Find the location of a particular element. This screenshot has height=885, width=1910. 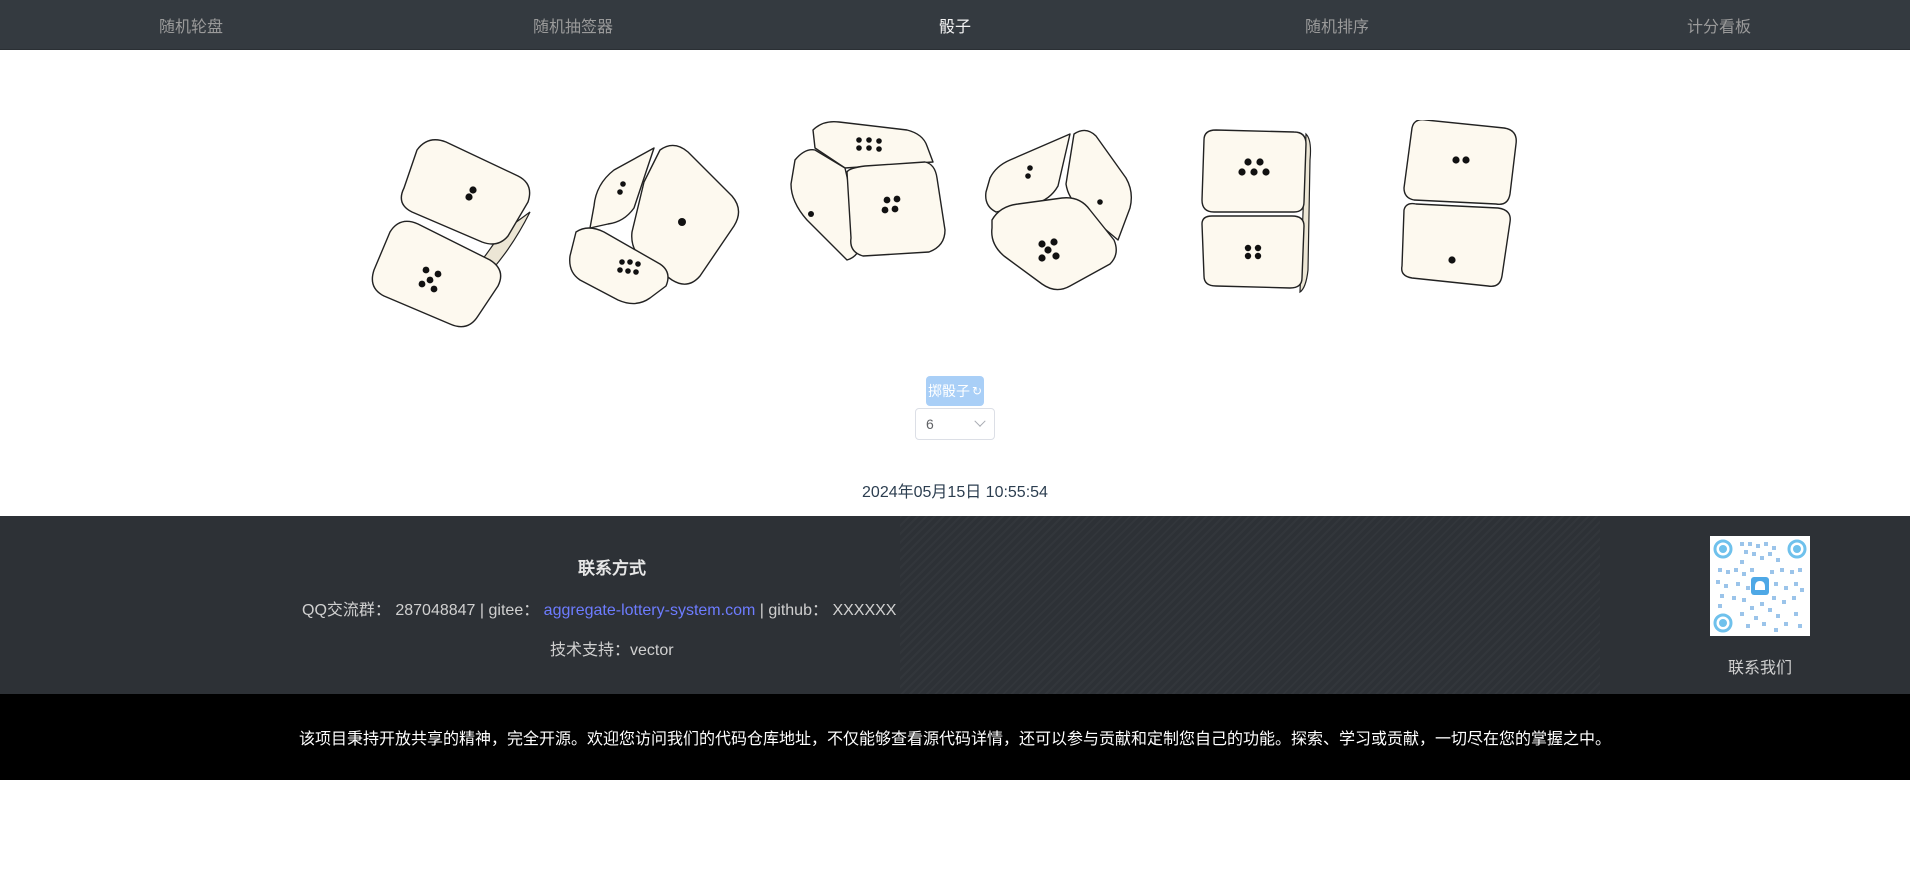

top-nav: 随机轮盘 随机抽签器 骰子 随机排序 计分看板 is located at coordinates (955, 25).